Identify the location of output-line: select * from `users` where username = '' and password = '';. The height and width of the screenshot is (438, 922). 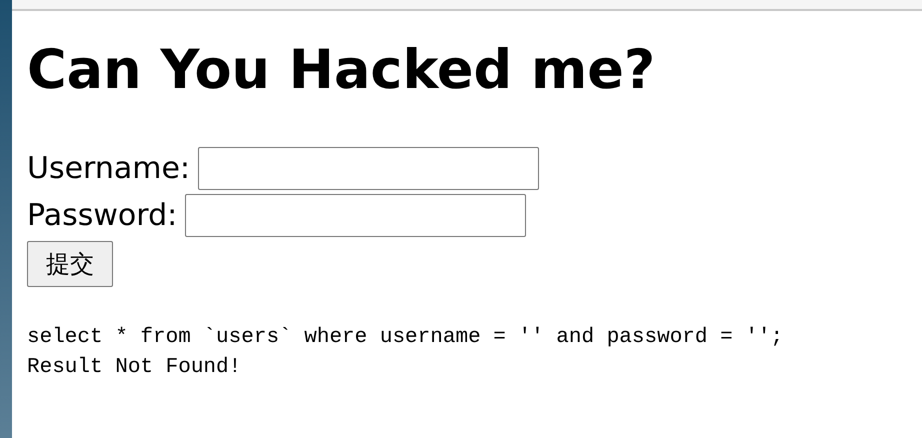
(405, 338).